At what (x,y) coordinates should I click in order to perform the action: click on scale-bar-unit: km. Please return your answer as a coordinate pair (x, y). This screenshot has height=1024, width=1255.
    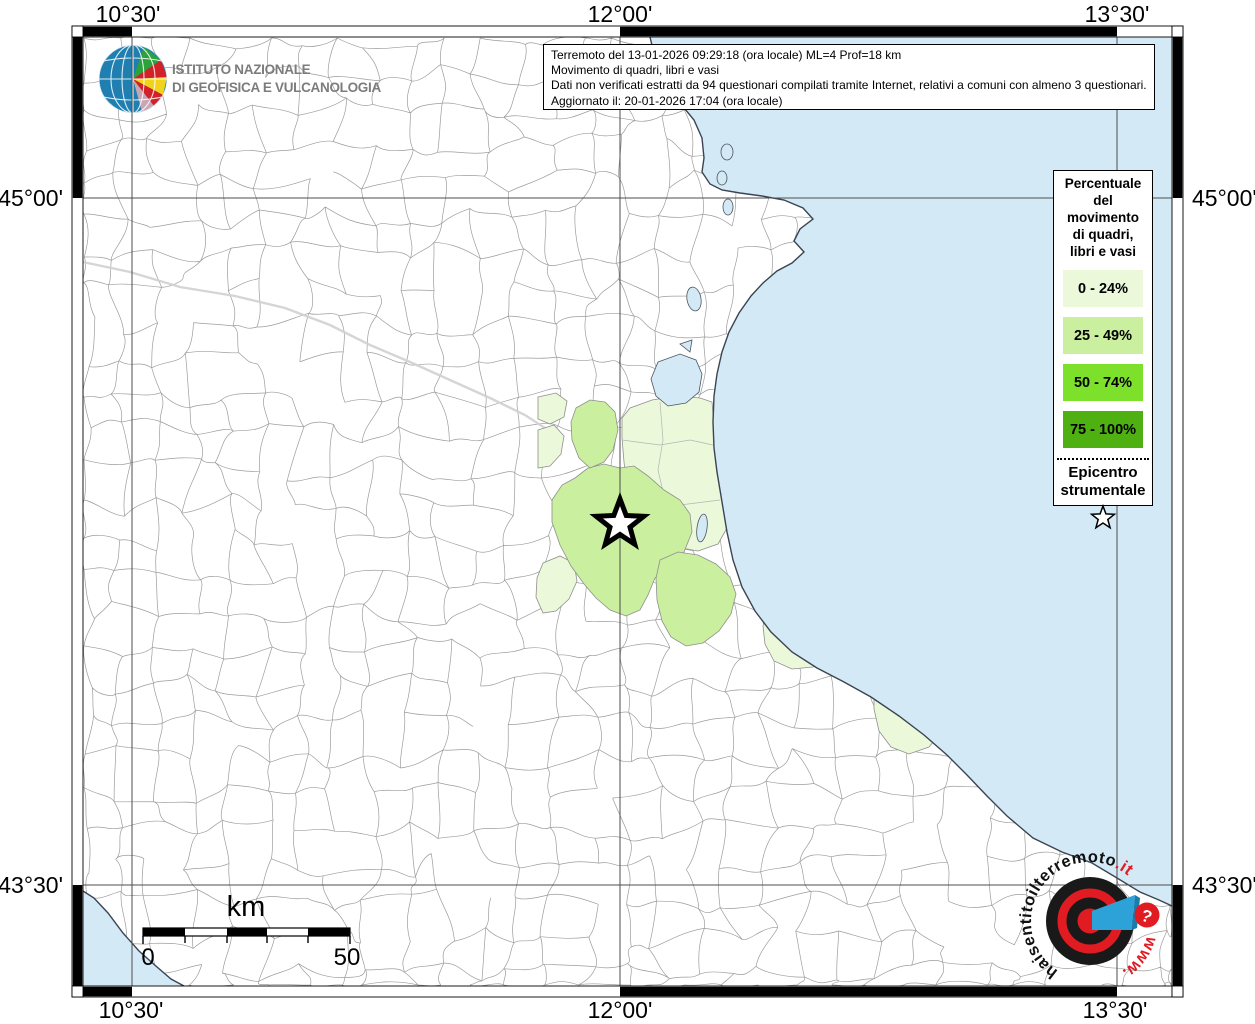
    Looking at the image, I should click on (246, 907).